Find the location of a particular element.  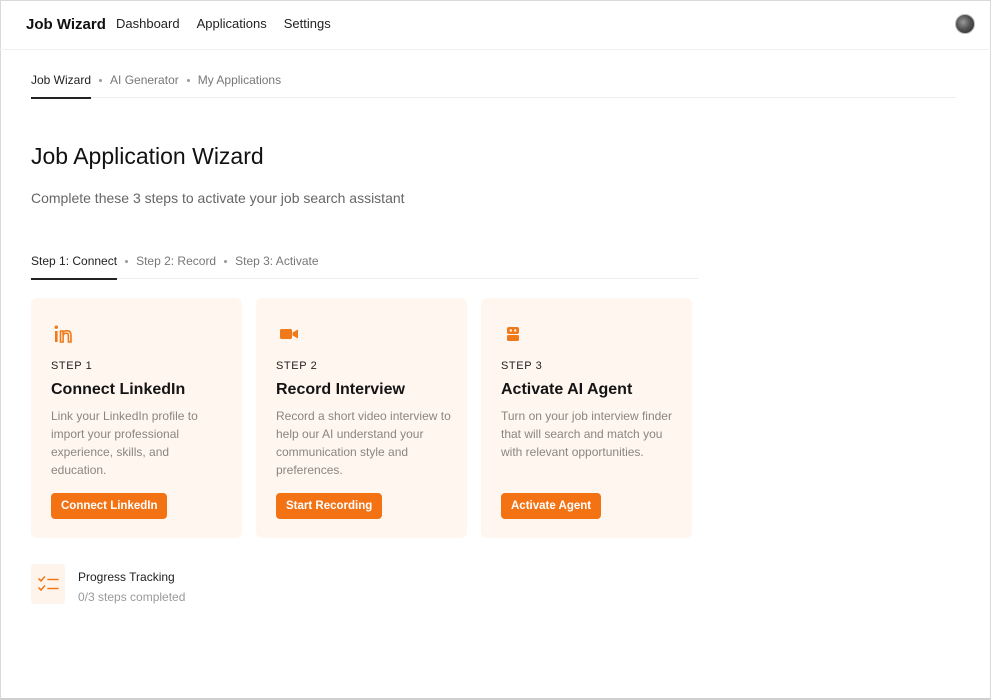

section-tabs: Job Wizard AI Generator My Applications is located at coordinates (493, 80).